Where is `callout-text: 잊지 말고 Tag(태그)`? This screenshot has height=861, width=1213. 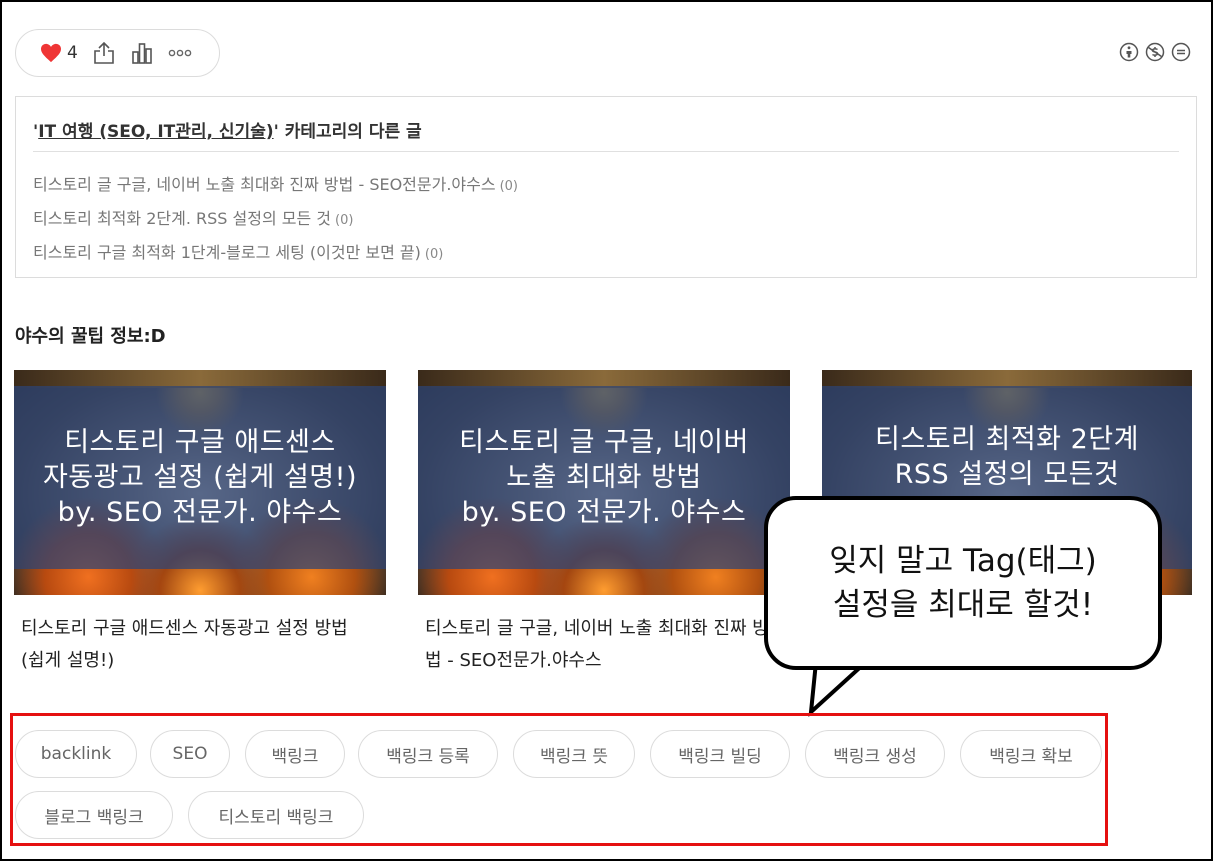 callout-text: 잊지 말고 Tag(태그) is located at coordinates (963, 561).